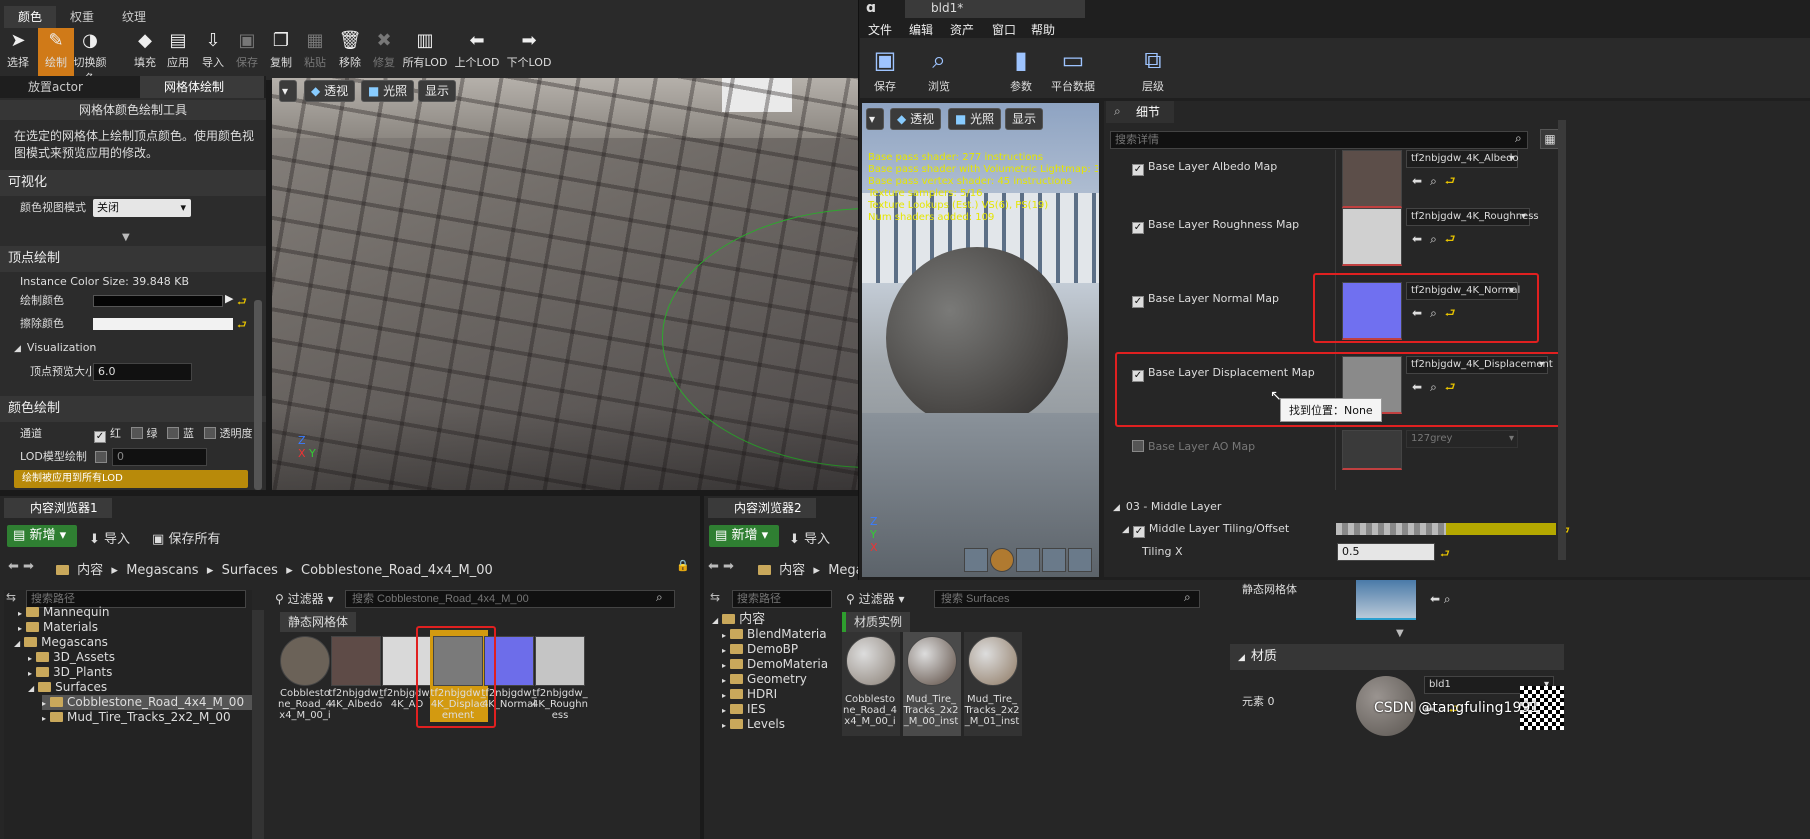 The image size is (1810, 839). Describe the element at coordinates (875, 119) in the screenshot. I see `preview-menu-button: ▾` at that location.